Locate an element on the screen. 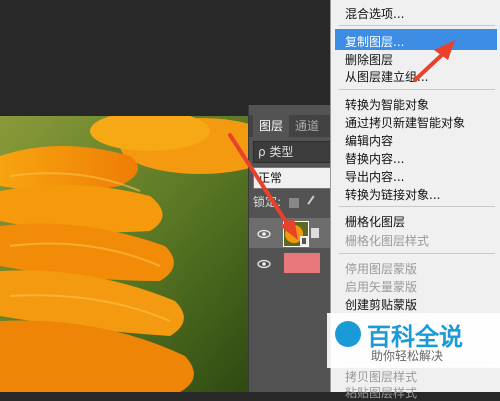 This screenshot has width=500, height=401. arrow-to-menu is located at coordinates (430, 66).